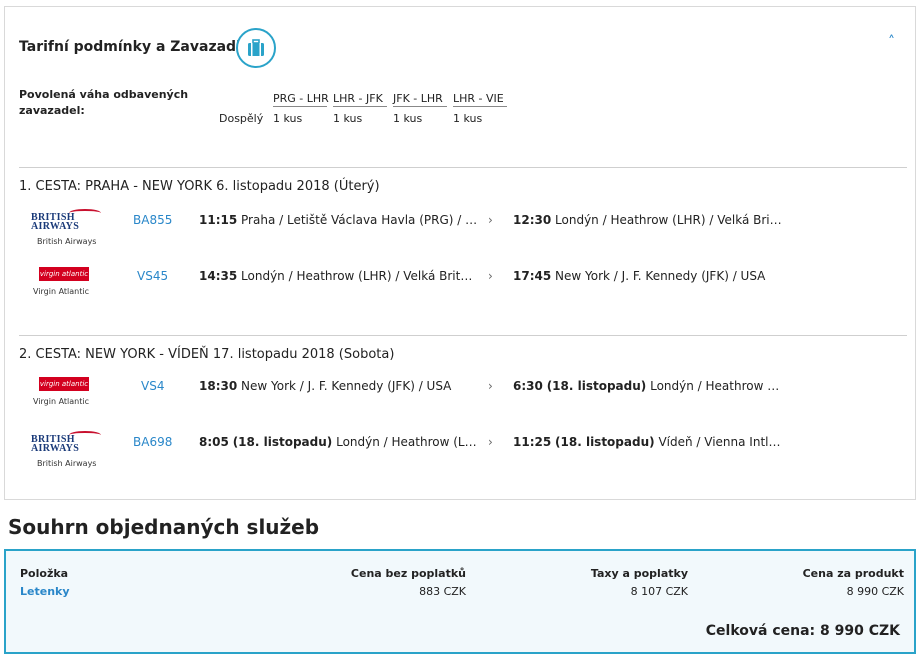 The height and width of the screenshot is (658, 920). What do you see at coordinates (528, 386) in the screenshot?
I see `arrival-time: 6:30` at bounding box center [528, 386].